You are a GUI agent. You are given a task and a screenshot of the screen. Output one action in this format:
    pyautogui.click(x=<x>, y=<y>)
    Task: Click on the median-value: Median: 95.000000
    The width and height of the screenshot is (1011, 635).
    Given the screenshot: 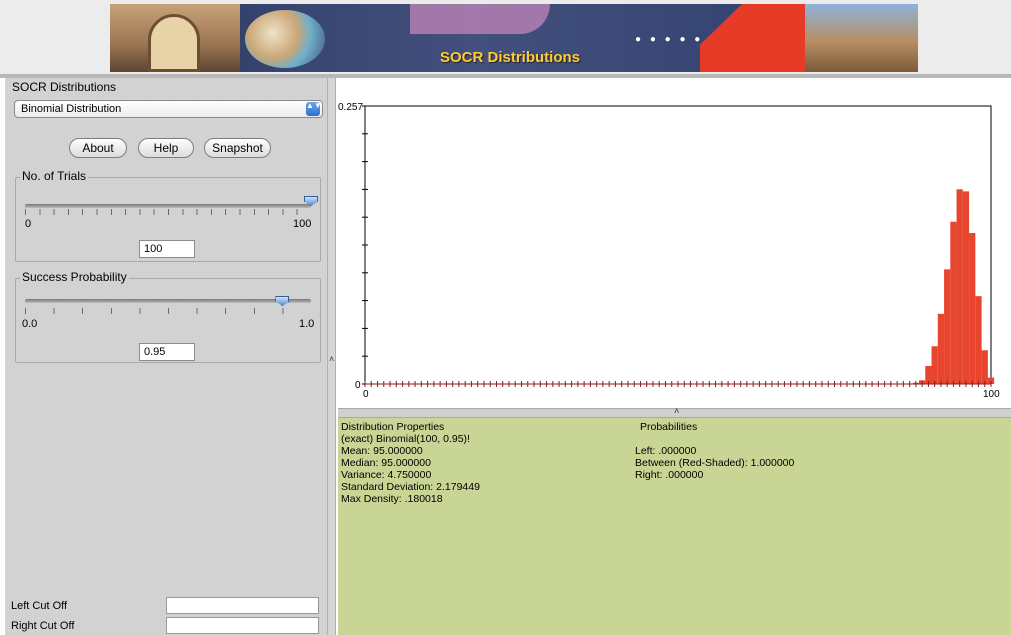 What is the action you would take?
    pyautogui.click(x=386, y=463)
    